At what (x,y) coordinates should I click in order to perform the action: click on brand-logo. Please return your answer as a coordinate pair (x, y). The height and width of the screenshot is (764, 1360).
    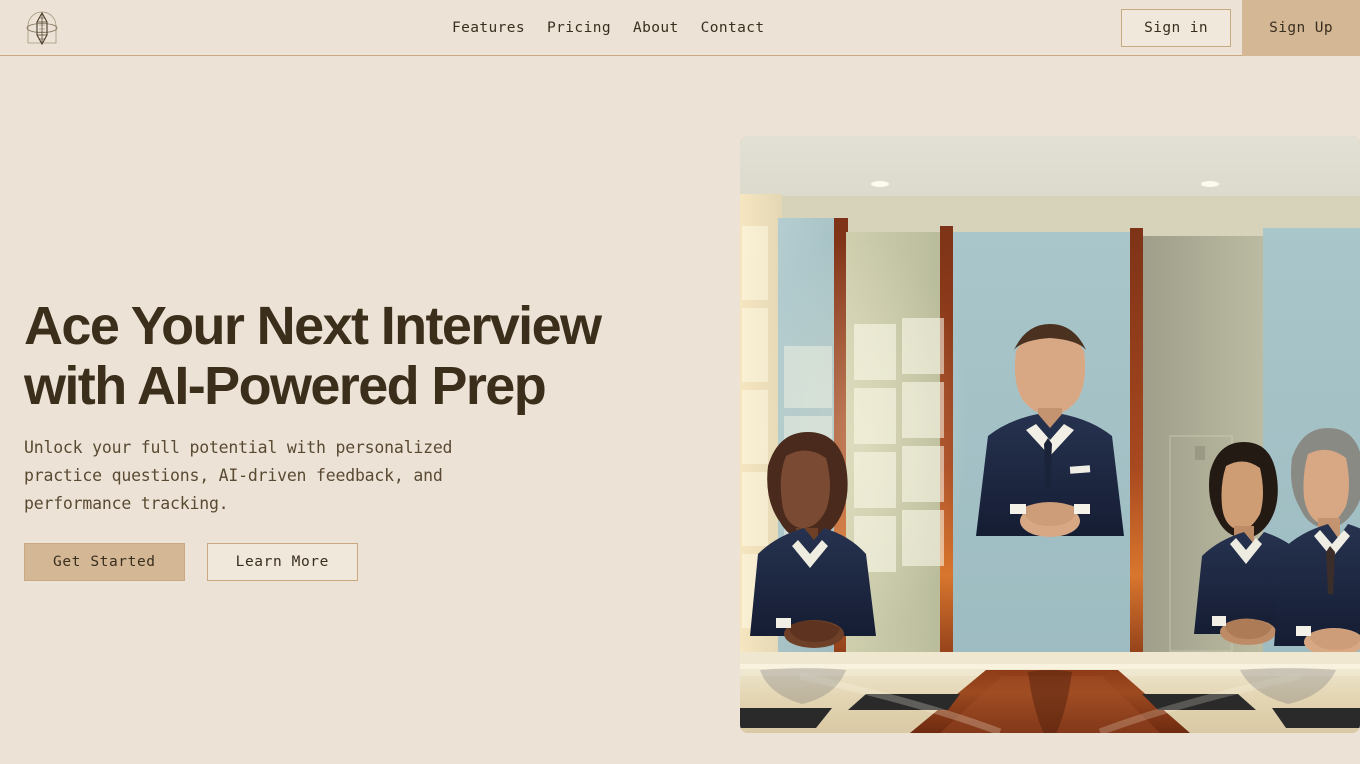
    Looking at the image, I should click on (42, 28).